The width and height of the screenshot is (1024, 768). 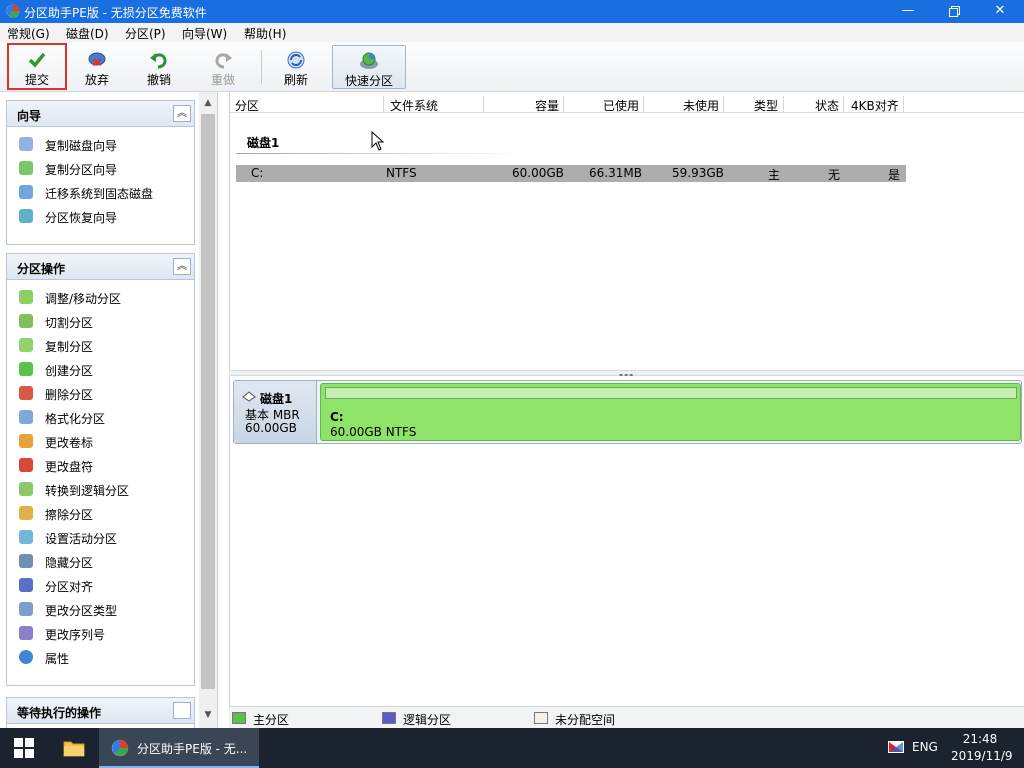 What do you see at coordinates (69, 371) in the screenshot?
I see `task-label: 创建分区` at bounding box center [69, 371].